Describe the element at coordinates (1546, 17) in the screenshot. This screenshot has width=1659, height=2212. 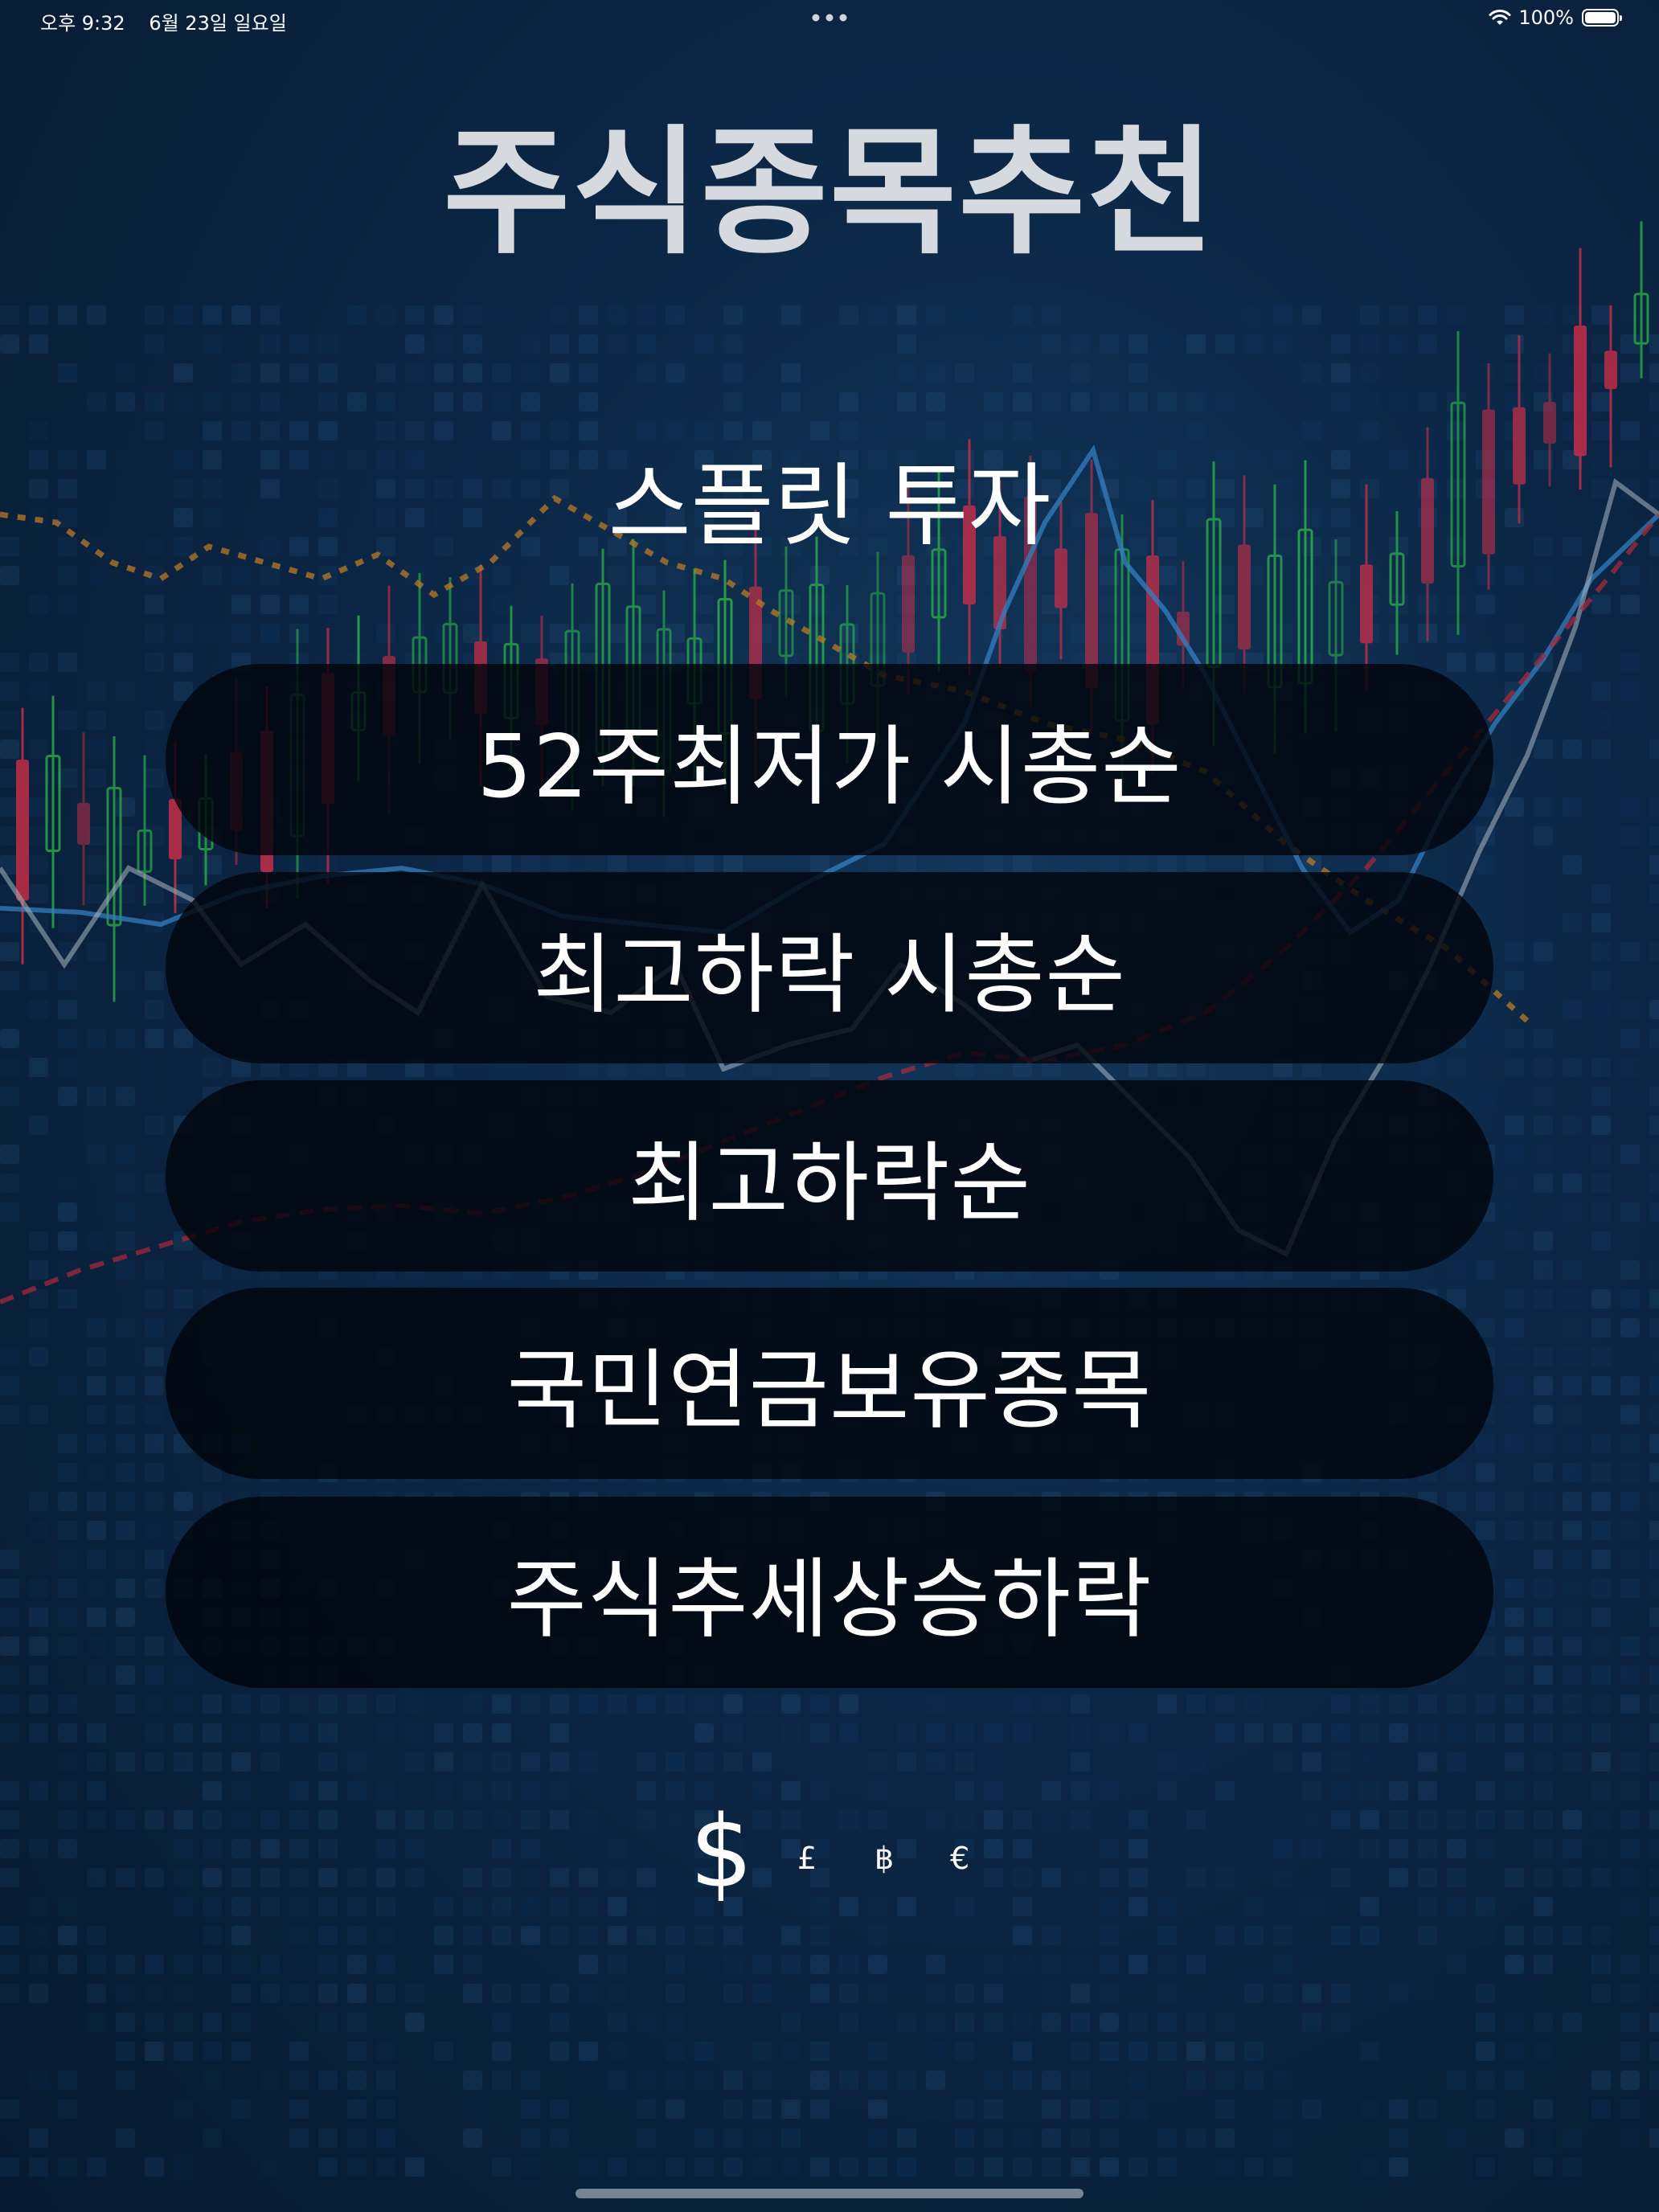
I see `battery-percent: 100%` at that location.